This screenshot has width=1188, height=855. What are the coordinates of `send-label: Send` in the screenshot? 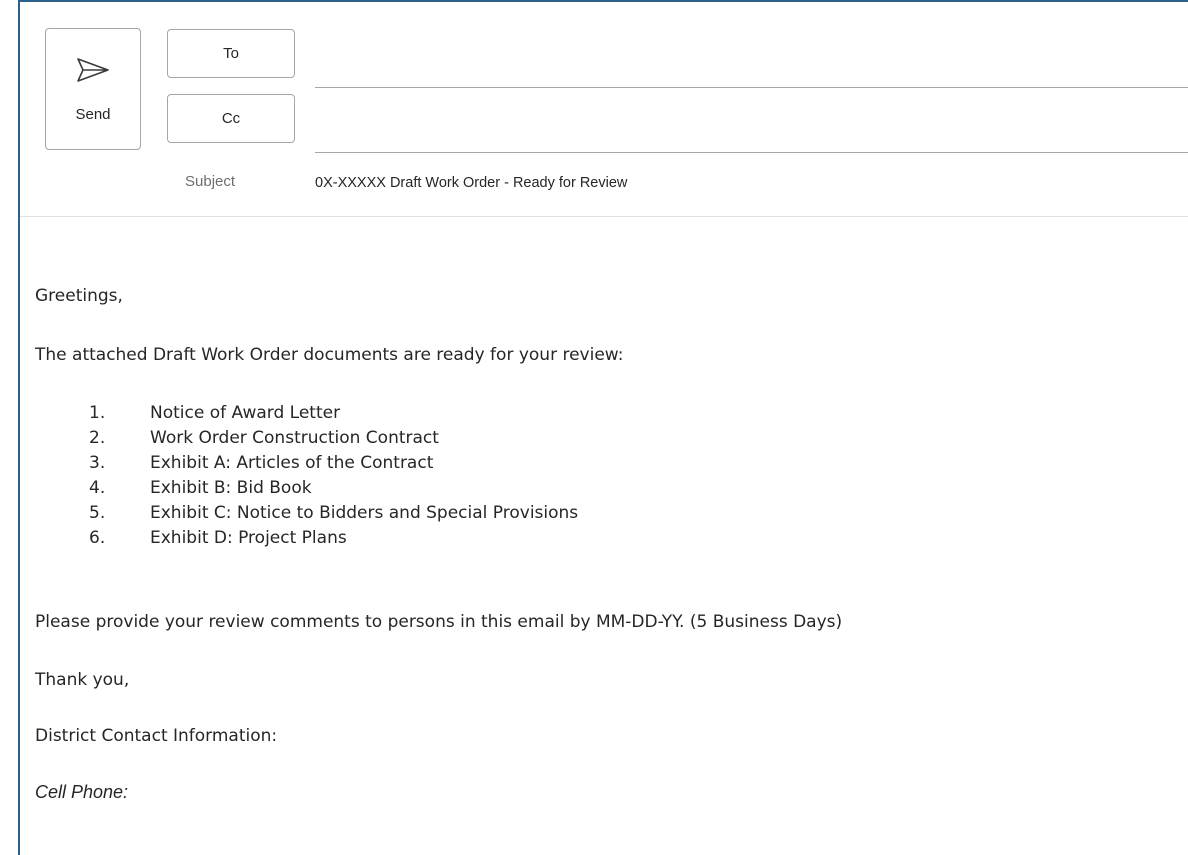 It's located at (93, 114).